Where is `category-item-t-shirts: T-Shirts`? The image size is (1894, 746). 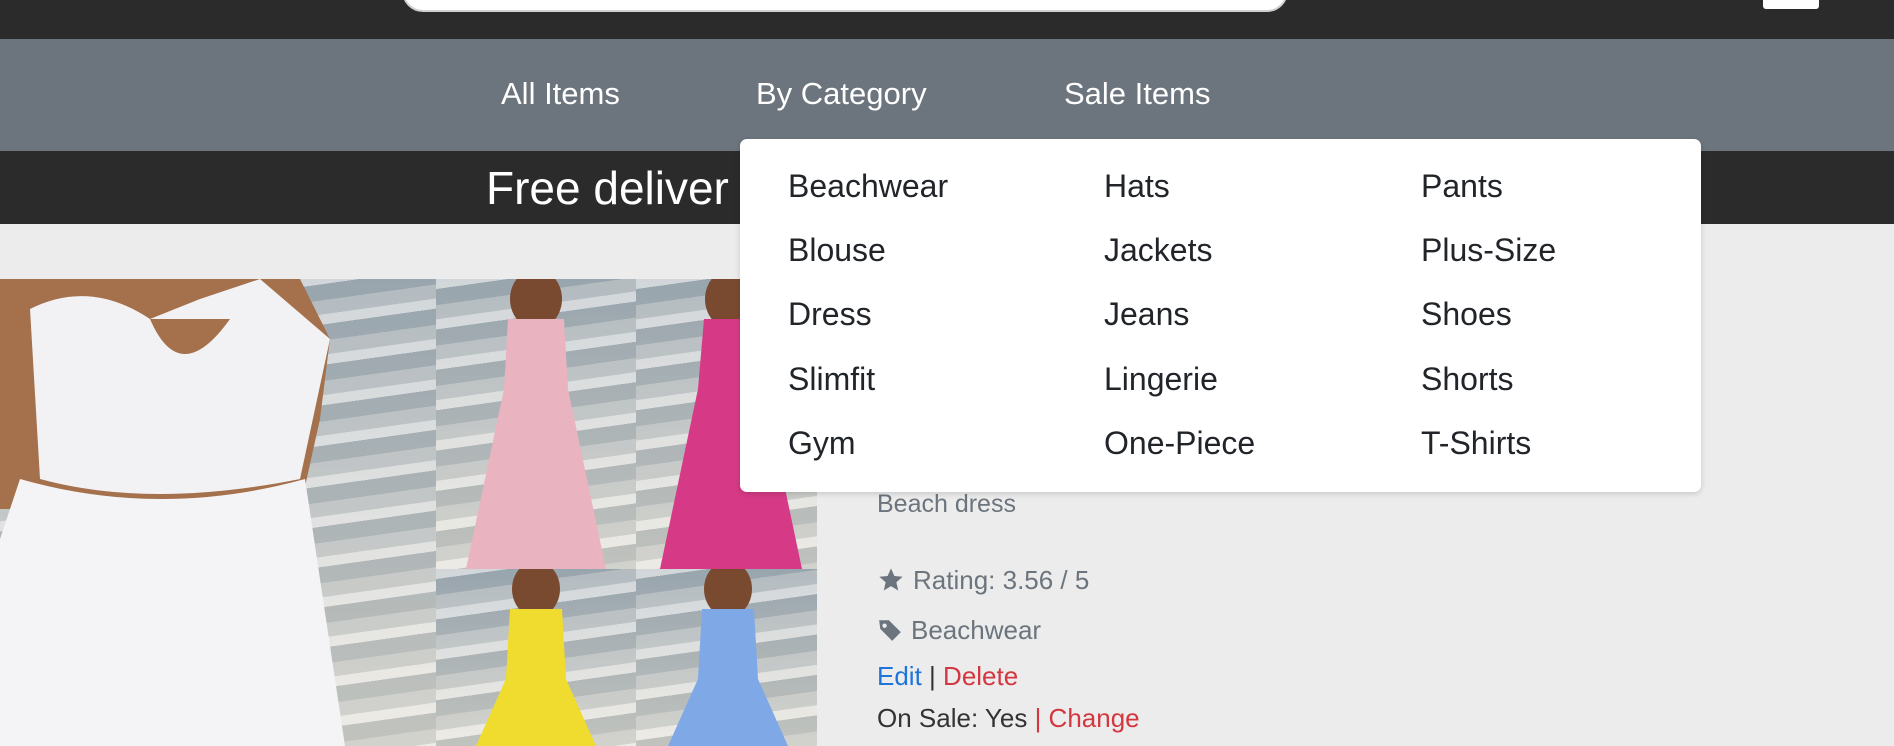
category-item-t-shirts: T-Shirts is located at coordinates (1476, 443).